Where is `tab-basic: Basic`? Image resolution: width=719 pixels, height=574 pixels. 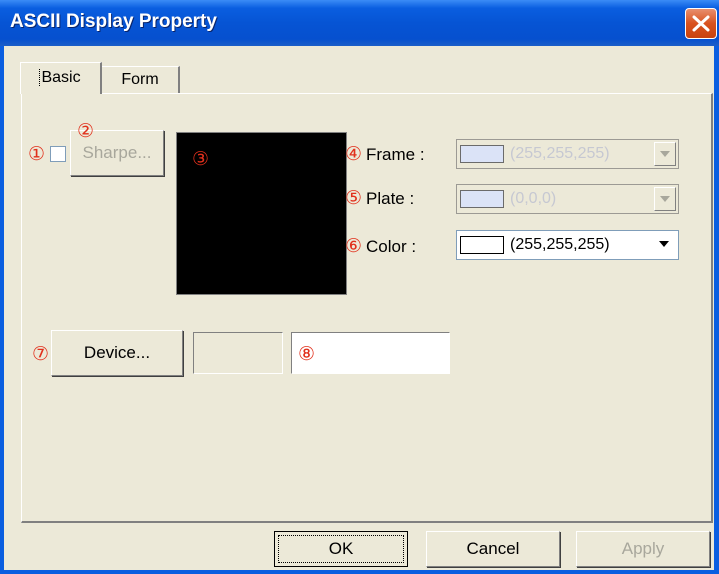
tab-basic: Basic is located at coordinates (61, 78).